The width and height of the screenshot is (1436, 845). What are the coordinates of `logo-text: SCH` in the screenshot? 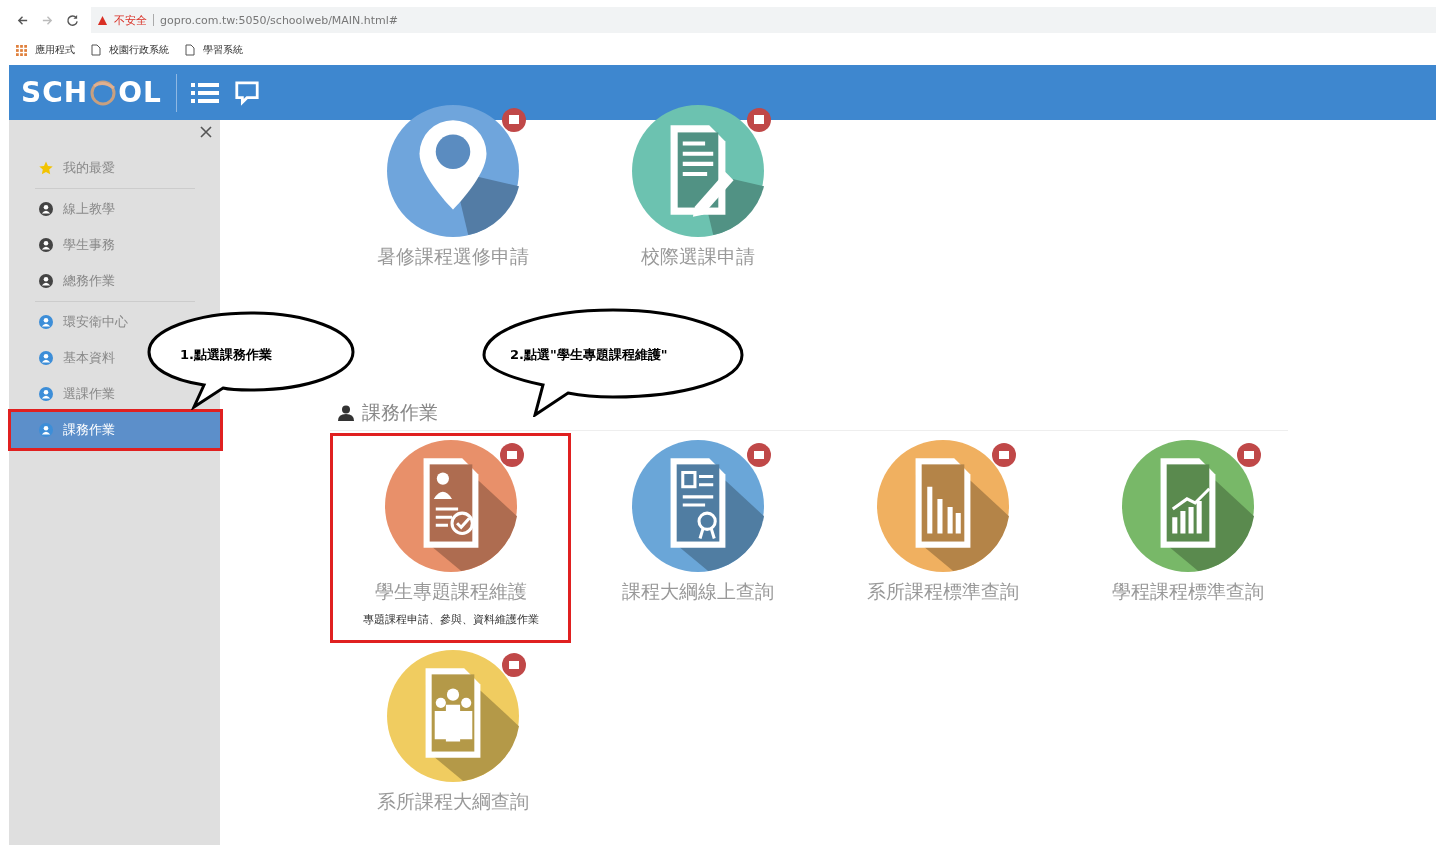 It's located at (55, 92).